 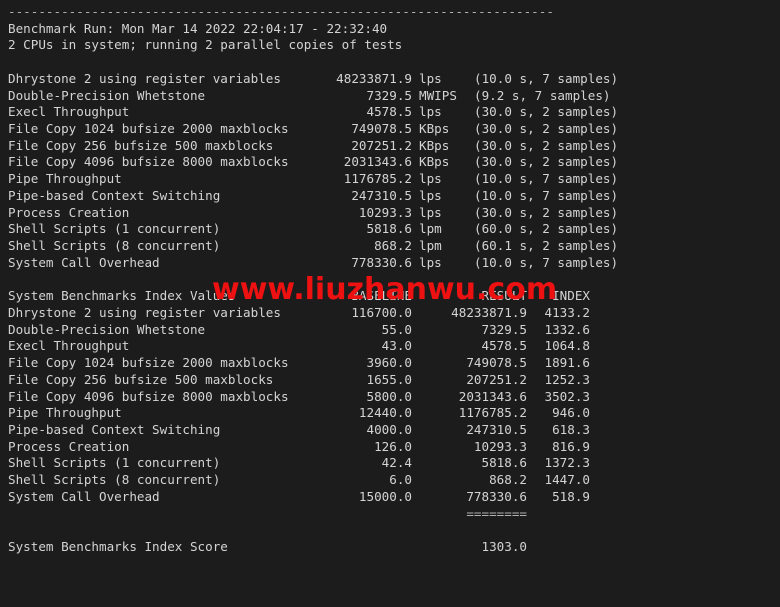 I want to click on raw-result-name: Pipe Throughput, so click(x=65, y=179).